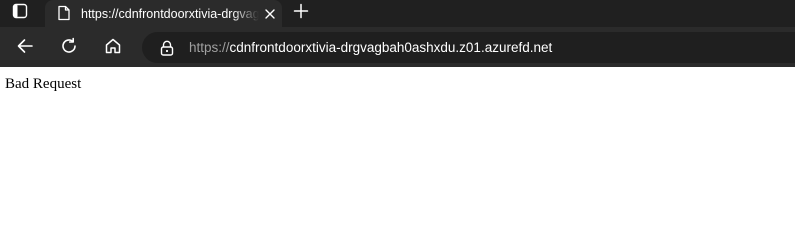  I want to click on new-tab-button, so click(301, 13).